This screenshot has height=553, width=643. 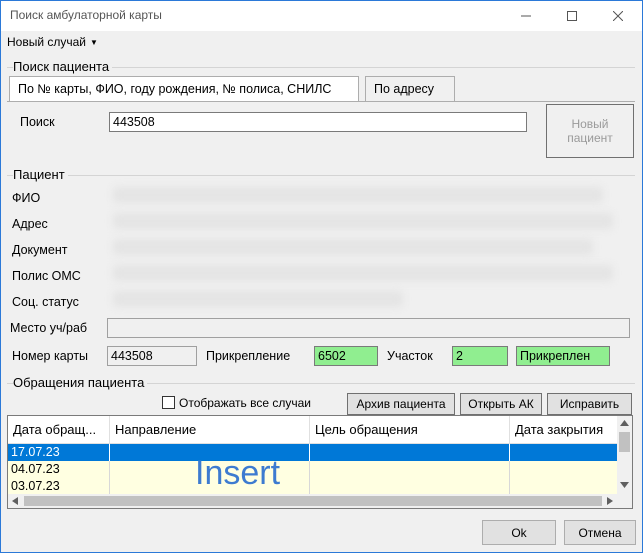 What do you see at coordinates (168, 402) in the screenshot?
I see `show-all-checkbox` at bounding box center [168, 402].